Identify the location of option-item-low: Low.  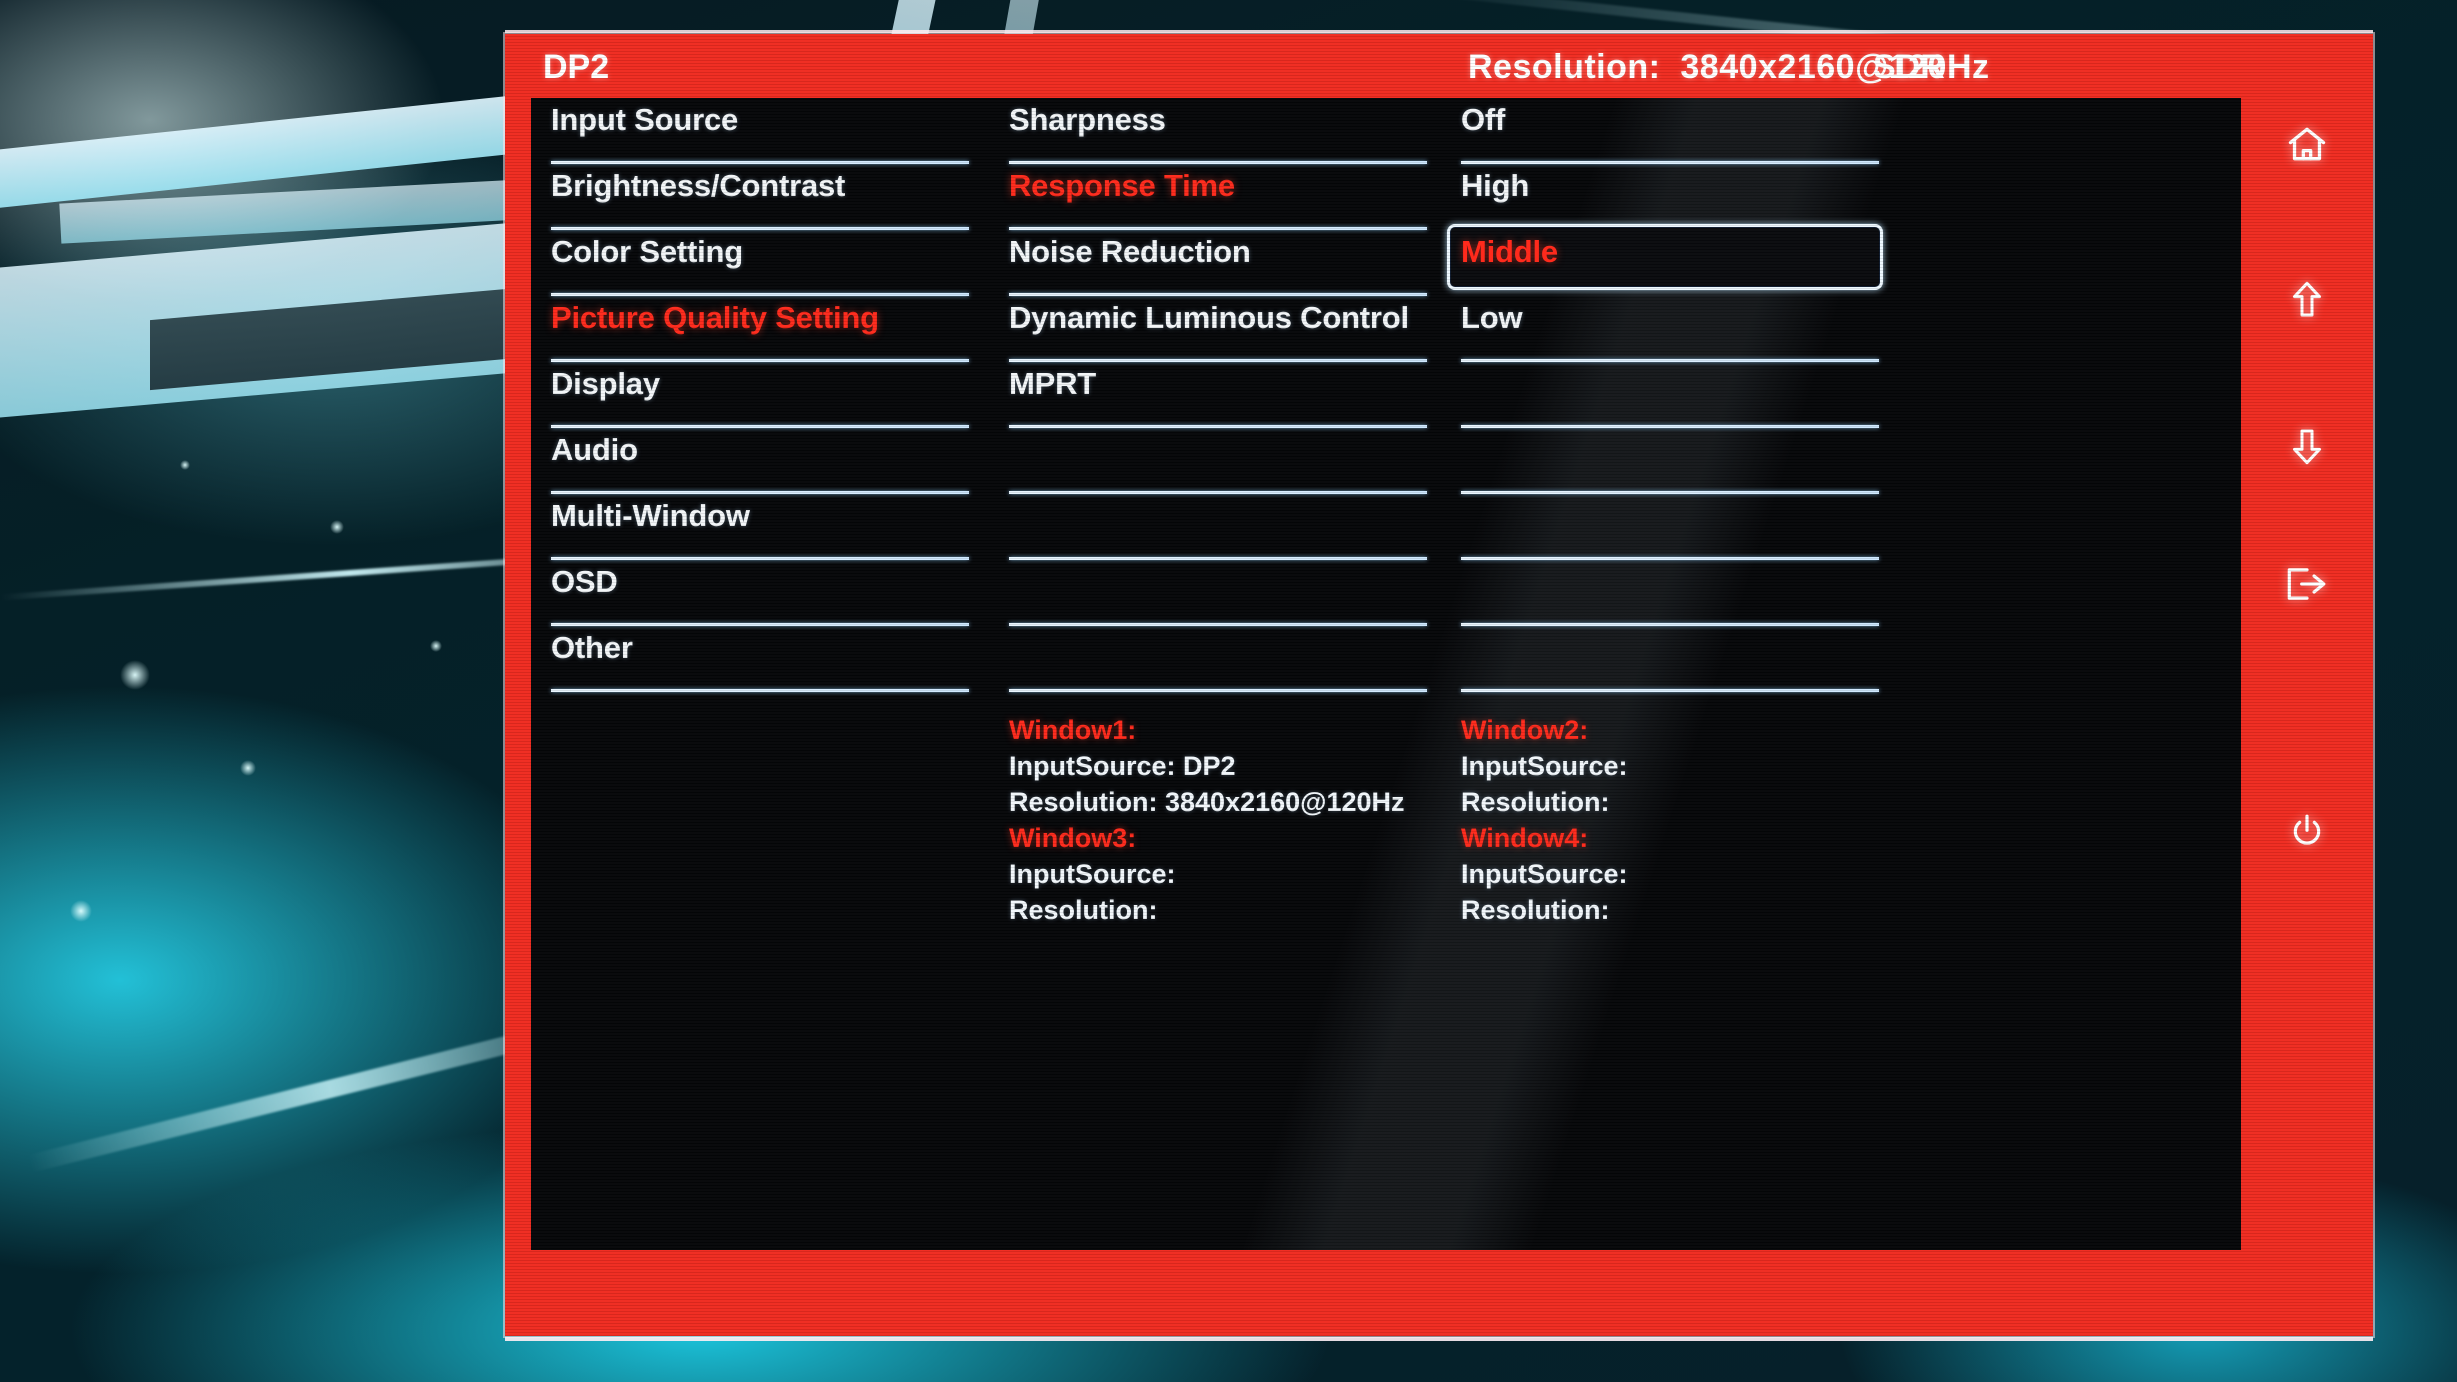
(1676, 329).